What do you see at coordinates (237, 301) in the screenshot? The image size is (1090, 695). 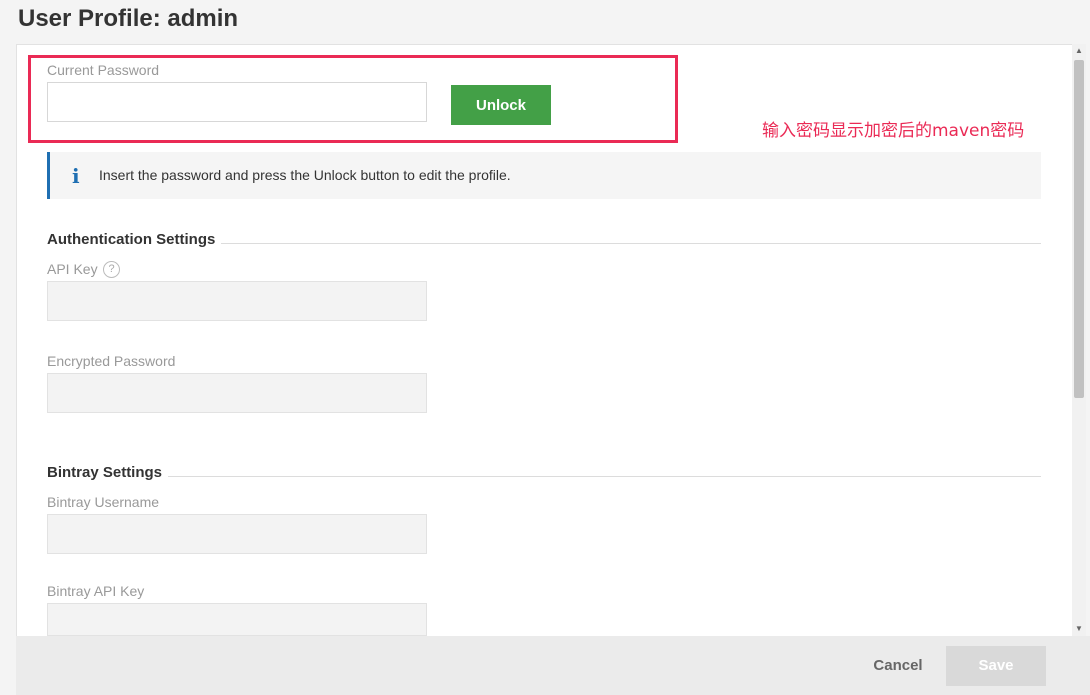 I see `api-key-field` at bounding box center [237, 301].